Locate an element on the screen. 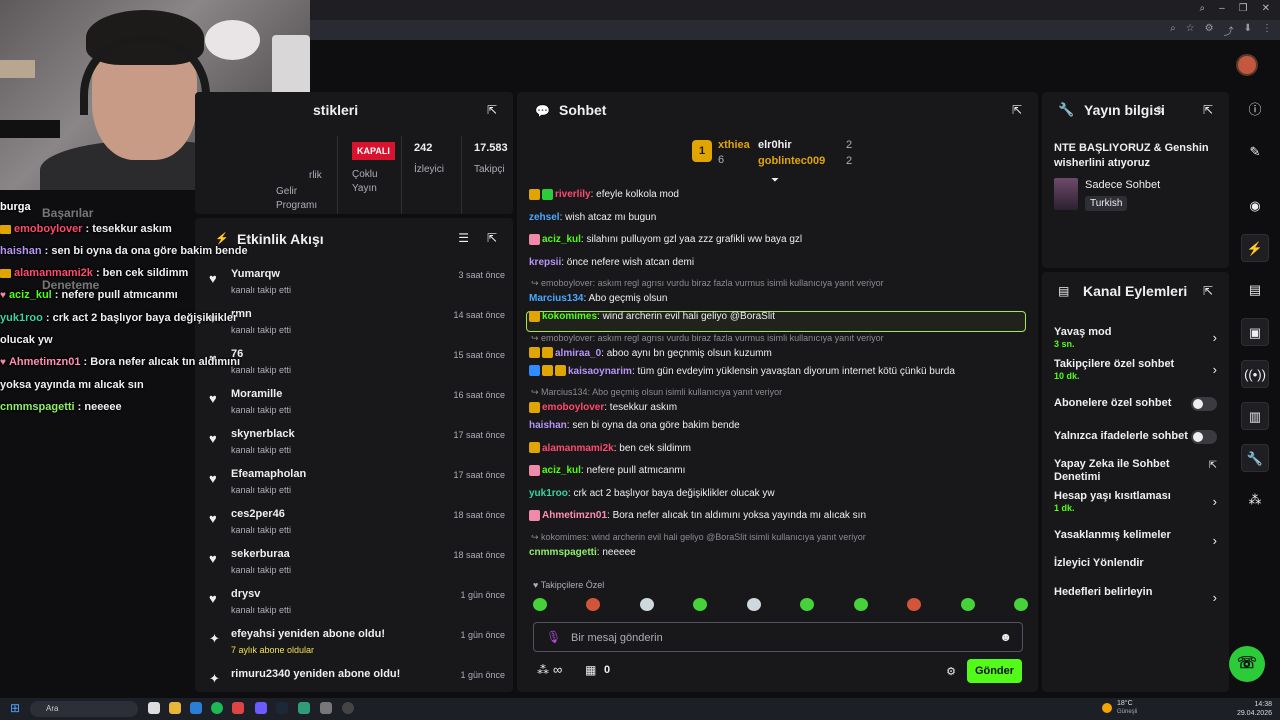 This screenshot has height=720, width=1280. steam-icon is located at coordinates (282, 708).